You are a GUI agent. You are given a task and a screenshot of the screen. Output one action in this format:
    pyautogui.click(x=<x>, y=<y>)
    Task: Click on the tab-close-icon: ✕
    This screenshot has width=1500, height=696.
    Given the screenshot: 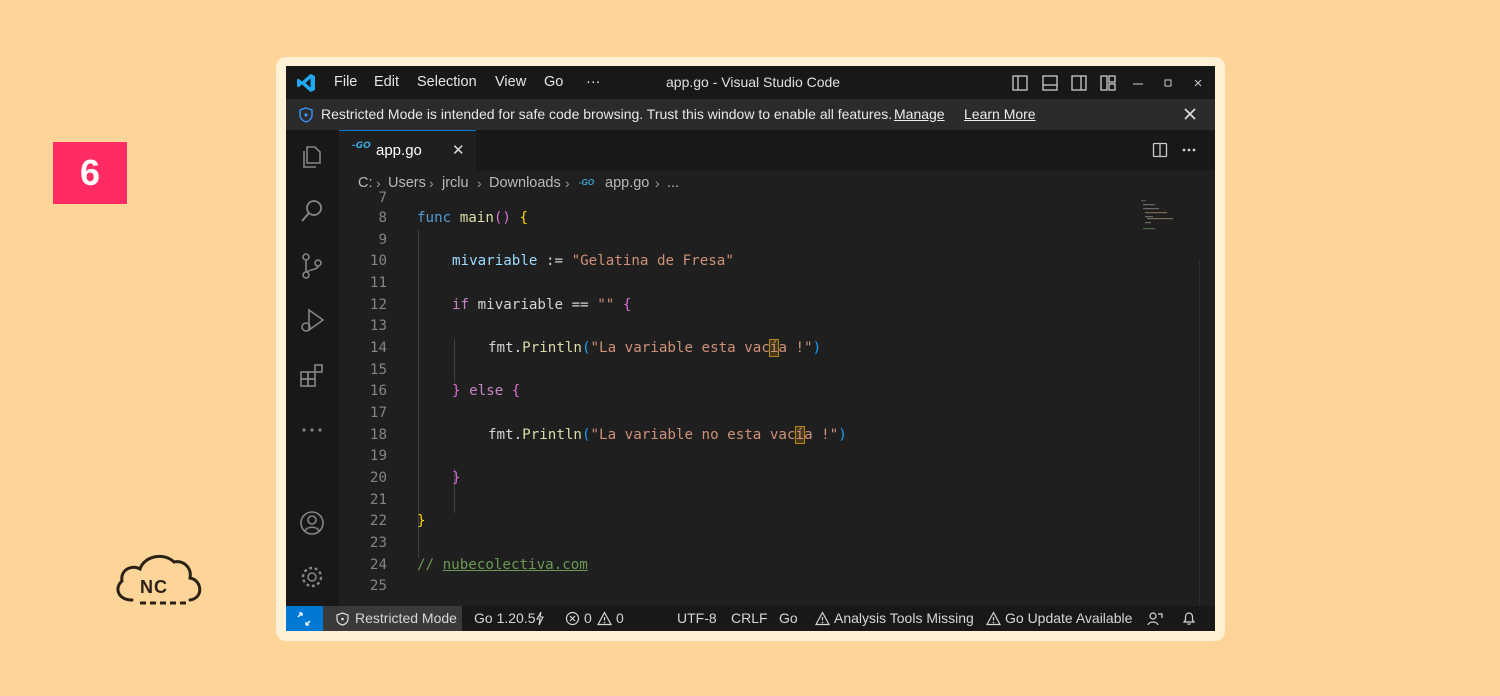 What is the action you would take?
    pyautogui.click(x=458, y=151)
    